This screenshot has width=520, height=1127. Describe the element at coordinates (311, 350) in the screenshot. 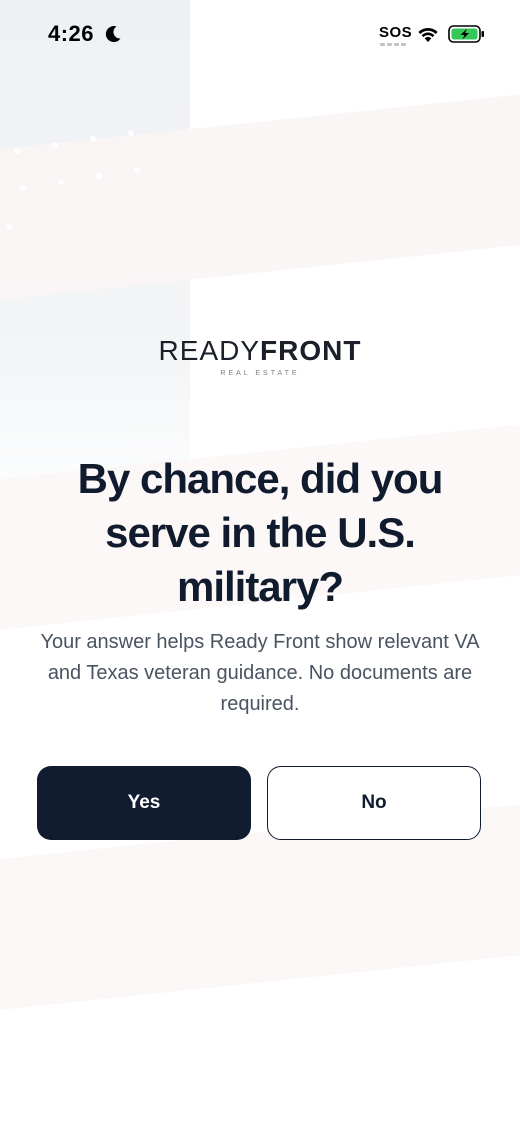

I see `logo-word-front: FRONT` at that location.